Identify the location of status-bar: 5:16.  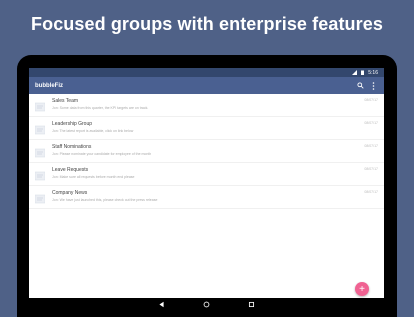
(206, 72).